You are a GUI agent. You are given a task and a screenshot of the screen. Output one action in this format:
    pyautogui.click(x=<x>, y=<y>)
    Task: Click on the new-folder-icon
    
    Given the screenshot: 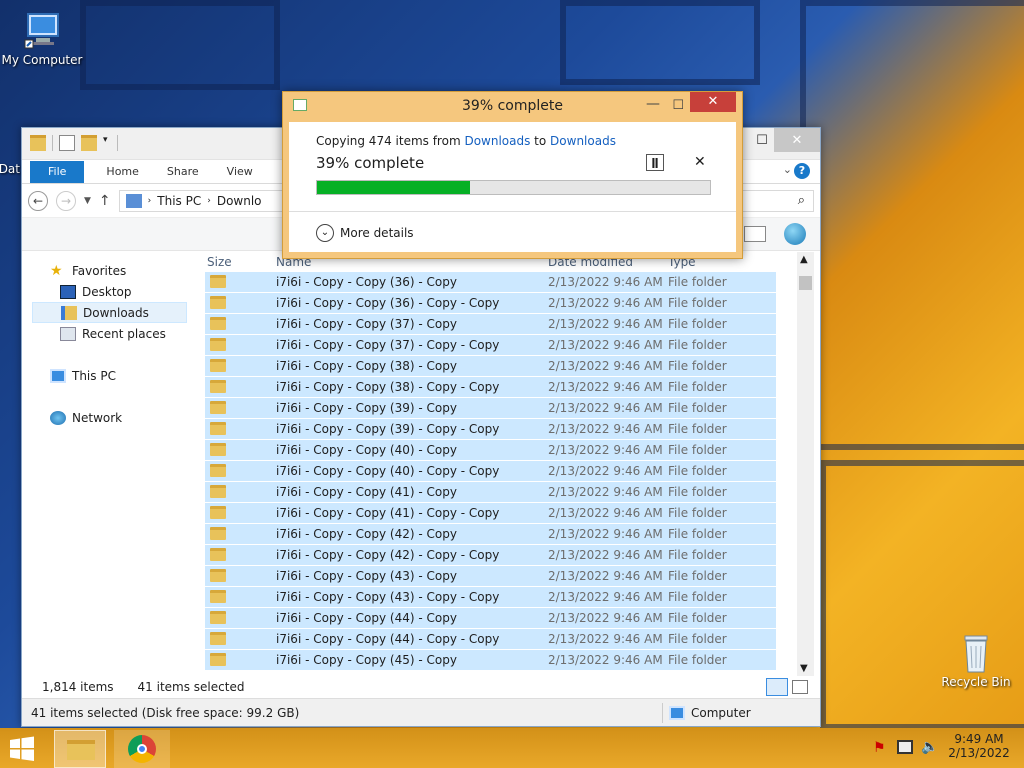 What is the action you would take?
    pyautogui.click(x=89, y=143)
    